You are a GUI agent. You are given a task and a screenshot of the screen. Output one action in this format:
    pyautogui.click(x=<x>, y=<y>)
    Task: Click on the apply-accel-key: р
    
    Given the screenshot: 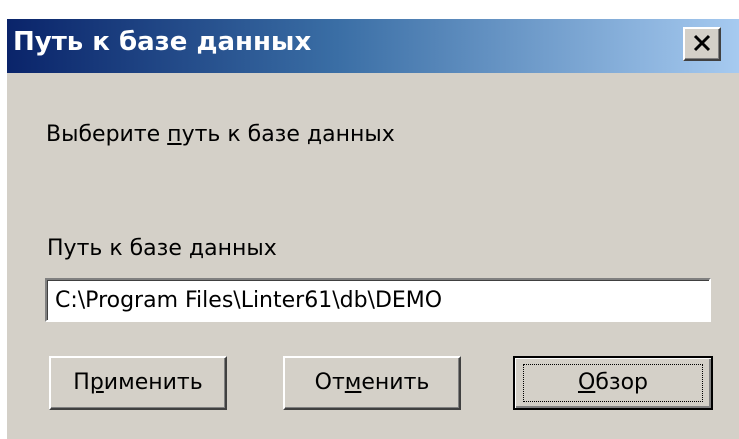 What is the action you would take?
    pyautogui.click(x=96, y=382)
    